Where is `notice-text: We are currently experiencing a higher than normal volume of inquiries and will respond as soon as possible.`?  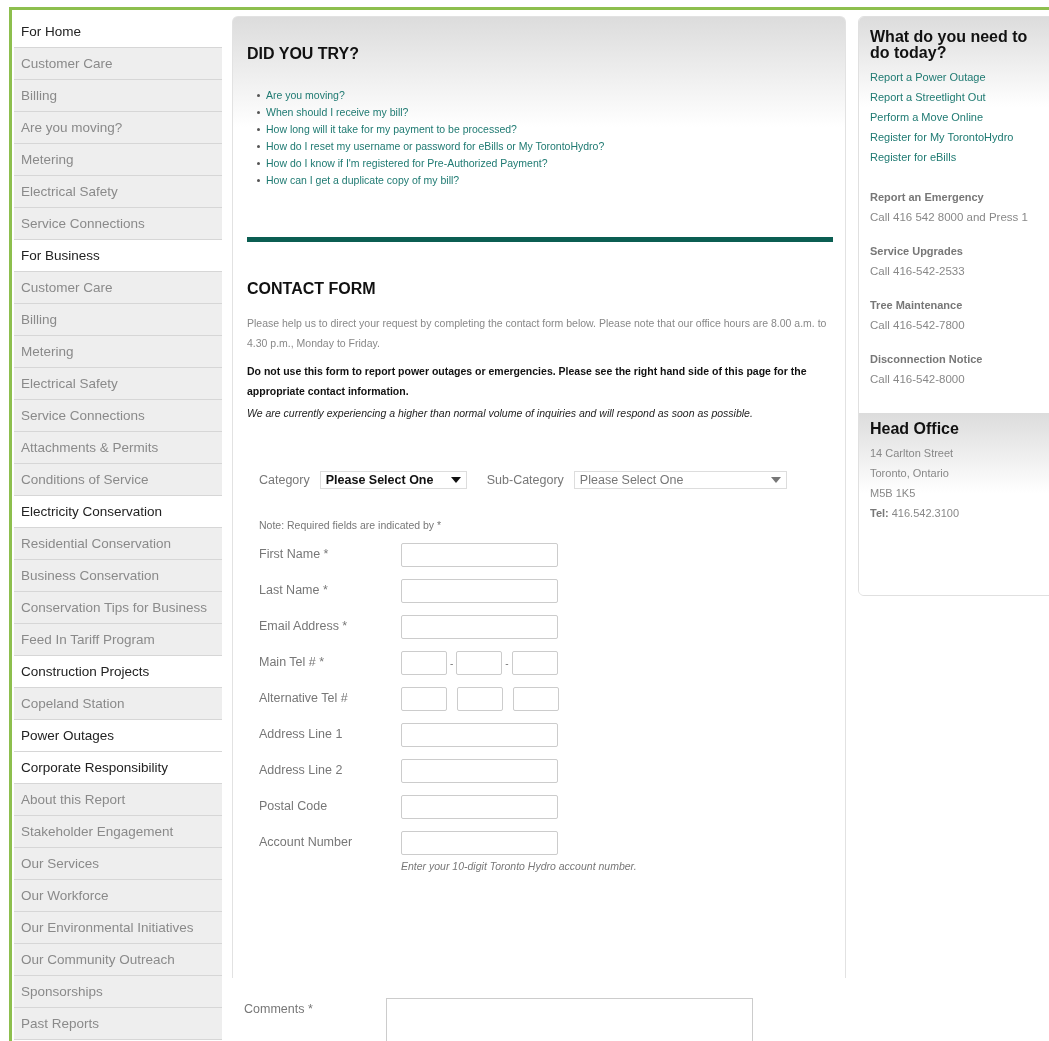 notice-text: We are currently experiencing a higher than normal volume of inquiries and will respond as soon as possible. is located at coordinates (500, 413).